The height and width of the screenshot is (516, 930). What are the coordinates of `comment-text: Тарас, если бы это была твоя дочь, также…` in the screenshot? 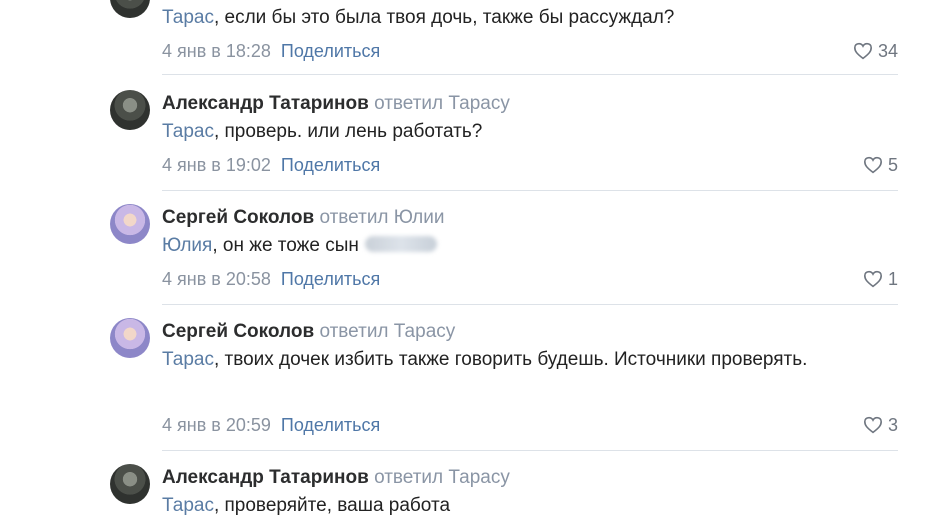 It's located at (512, 18).